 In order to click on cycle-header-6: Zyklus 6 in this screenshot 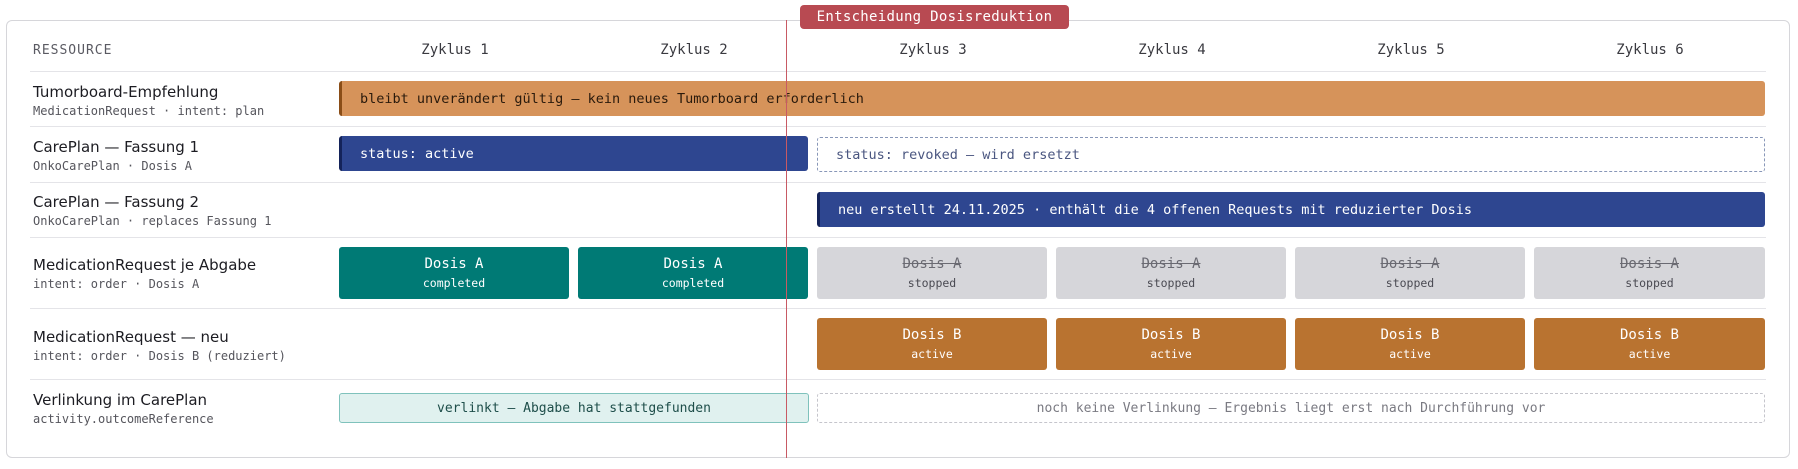, I will do `click(1650, 50)`.